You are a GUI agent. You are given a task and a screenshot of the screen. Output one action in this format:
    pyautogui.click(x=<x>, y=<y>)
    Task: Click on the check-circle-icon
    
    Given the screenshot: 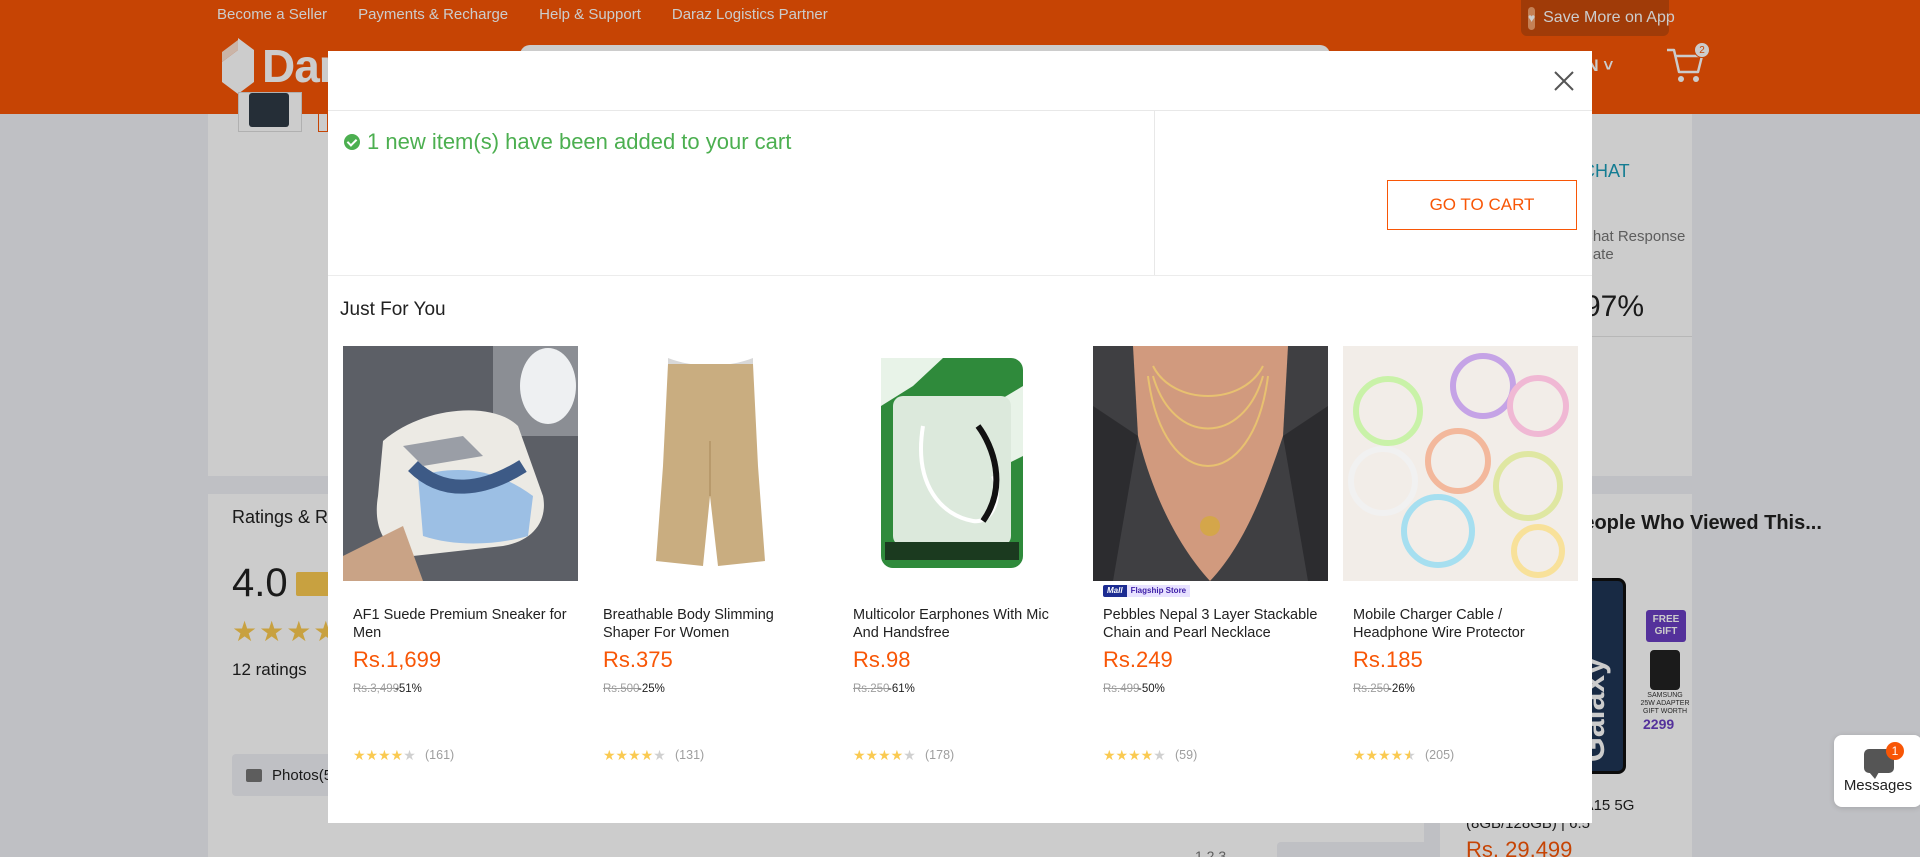 What is the action you would take?
    pyautogui.click(x=352, y=142)
    